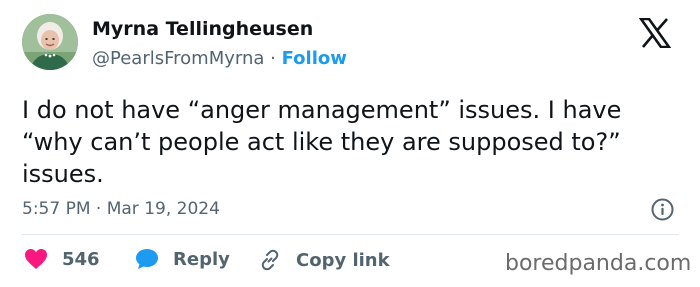 Image resolution: width=700 pixels, height=287 pixels. I want to click on avatar, so click(50, 42).